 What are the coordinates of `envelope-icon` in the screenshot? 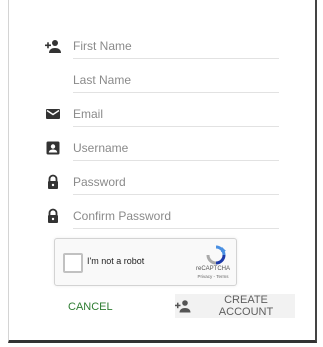 It's located at (53, 114).